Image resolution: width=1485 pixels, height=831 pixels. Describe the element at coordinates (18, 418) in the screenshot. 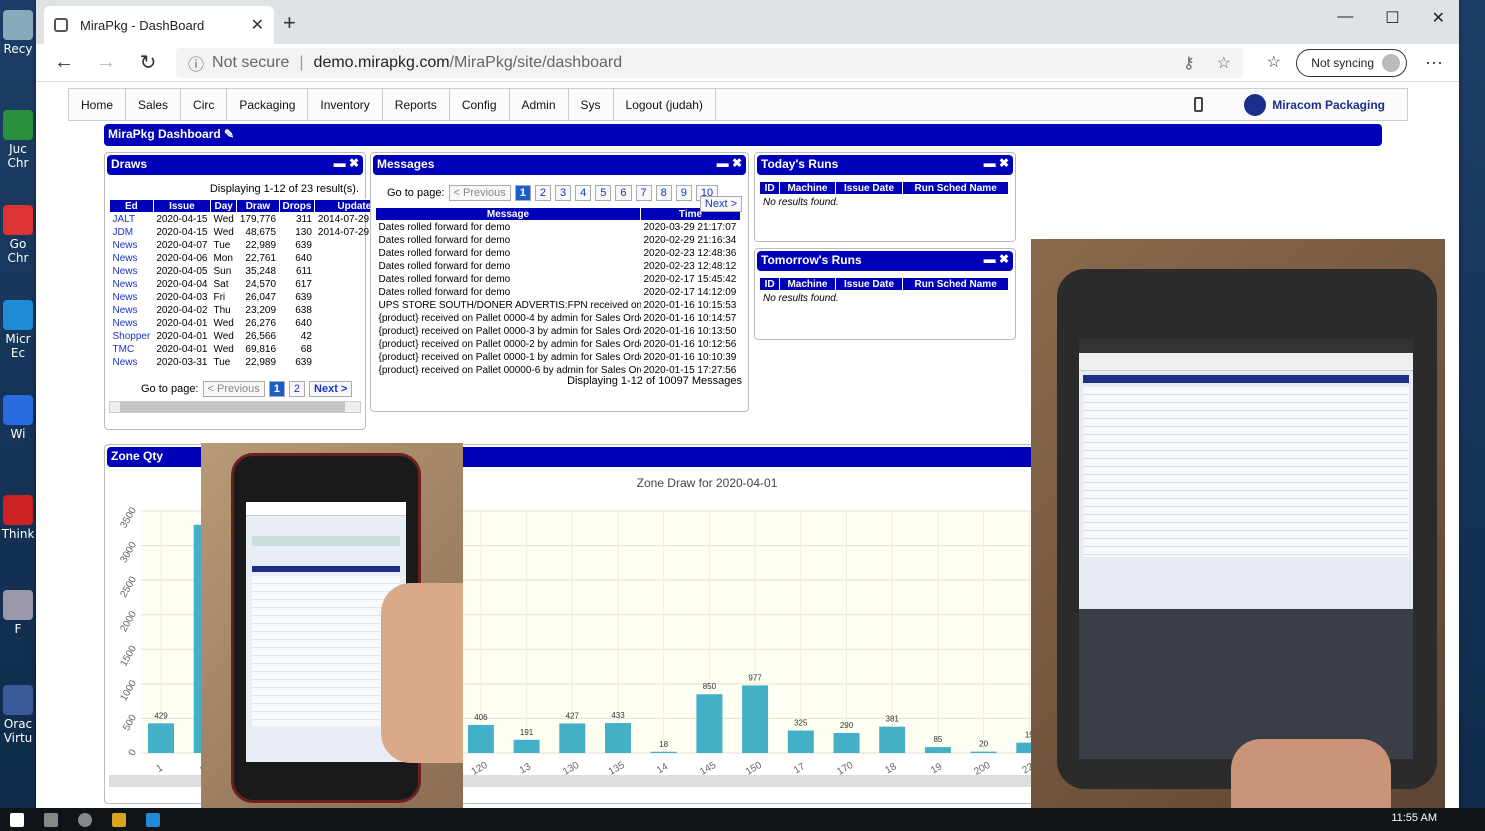

I see `desktop-icon-win: Wi` at that location.